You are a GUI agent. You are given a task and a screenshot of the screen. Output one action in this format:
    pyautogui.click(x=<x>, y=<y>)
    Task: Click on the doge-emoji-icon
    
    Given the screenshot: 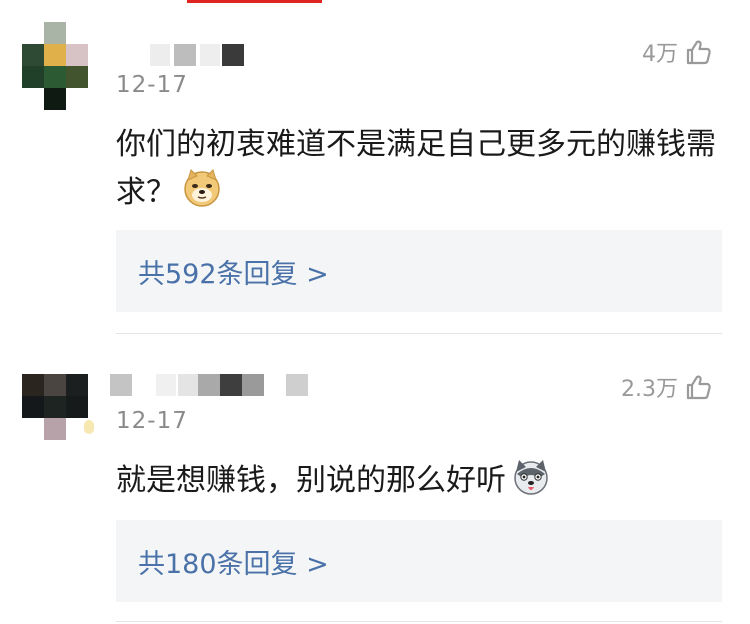 What is the action you would take?
    pyautogui.click(x=202, y=195)
    